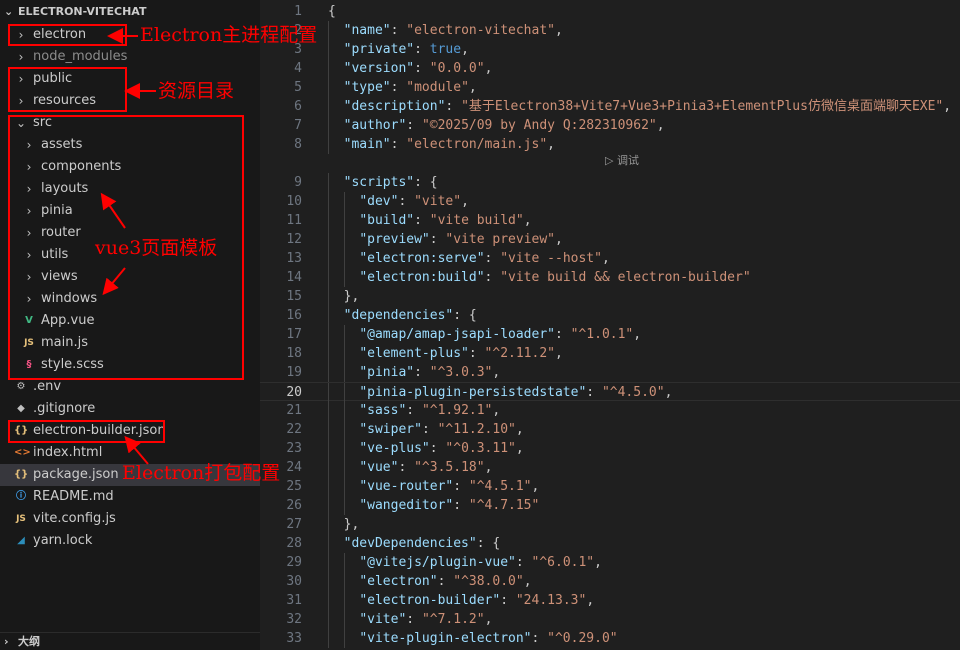  Describe the element at coordinates (136, 450) in the screenshot. I see `arrow-packaging` at that location.